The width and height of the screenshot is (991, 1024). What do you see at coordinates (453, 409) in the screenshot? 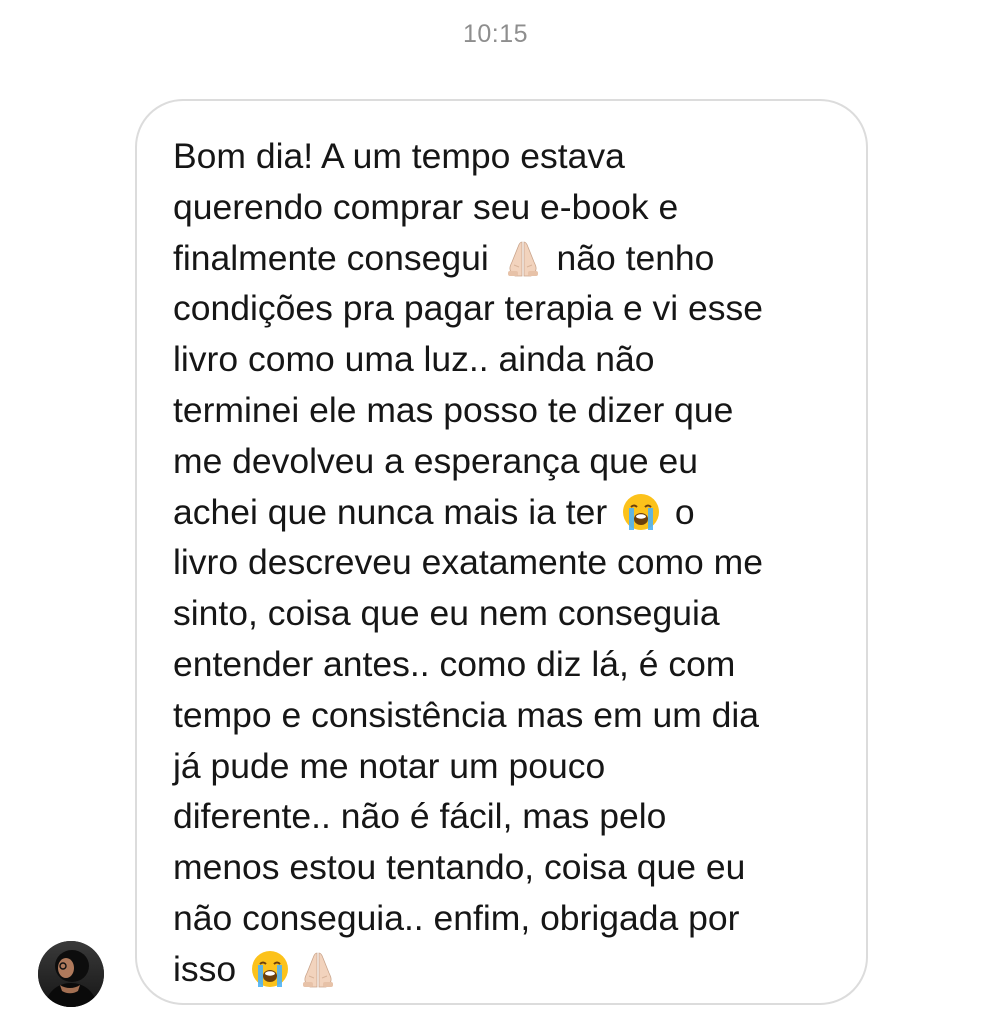
I see `message-line-text: terminei ele mas posso te dizer que` at bounding box center [453, 409].